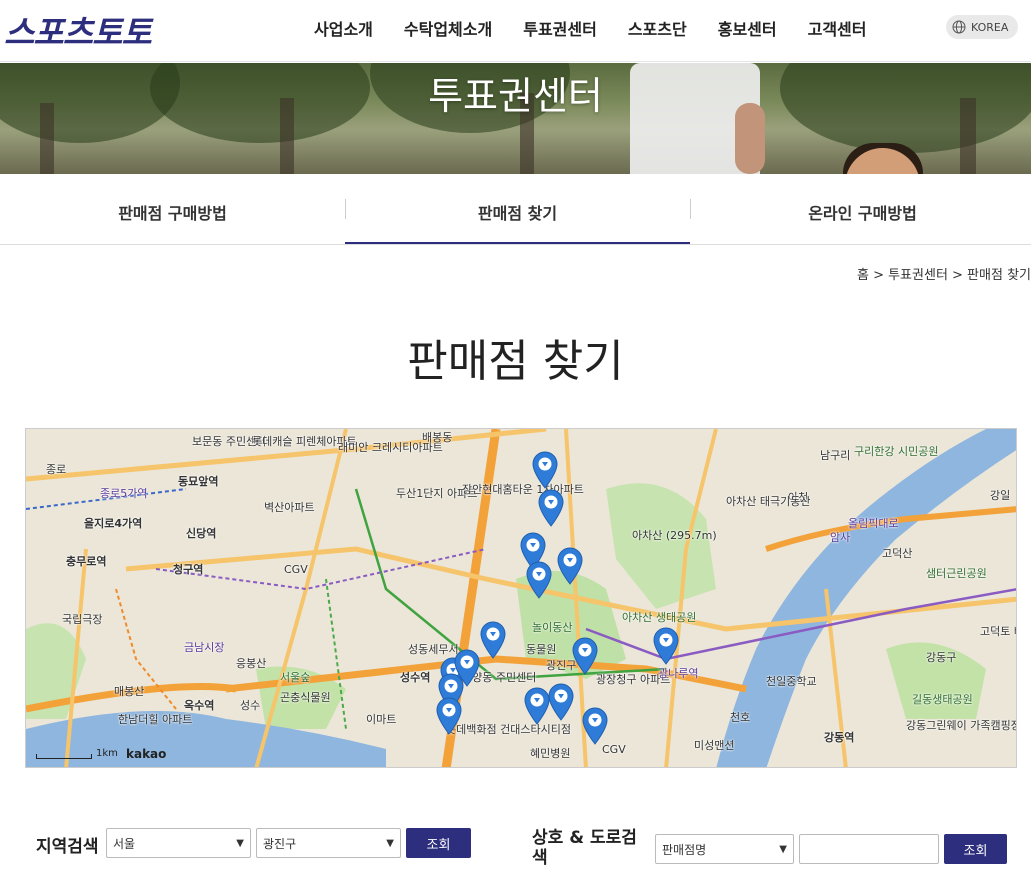  What do you see at coordinates (724, 849) in the screenshot?
I see `search-type-select: 판매점명 ▼` at bounding box center [724, 849].